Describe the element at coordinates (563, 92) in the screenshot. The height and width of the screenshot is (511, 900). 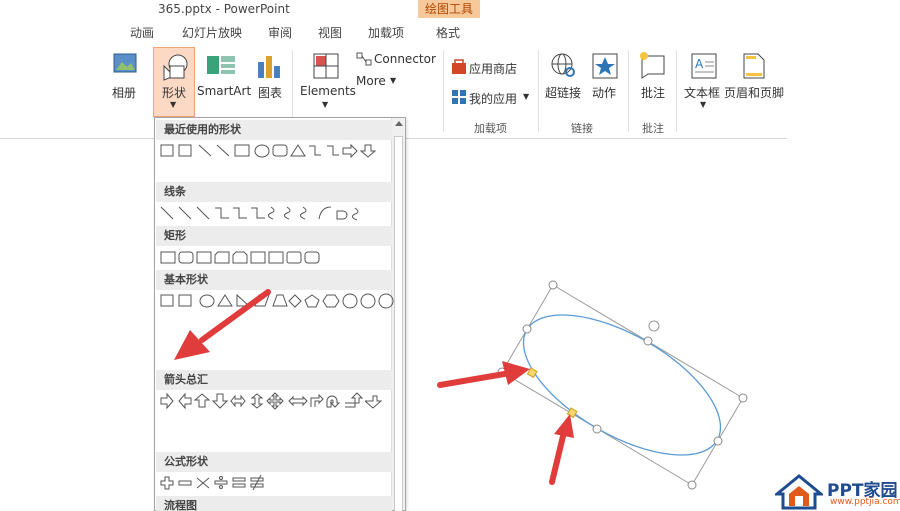
I see `hyperlink-button: 超链接` at that location.